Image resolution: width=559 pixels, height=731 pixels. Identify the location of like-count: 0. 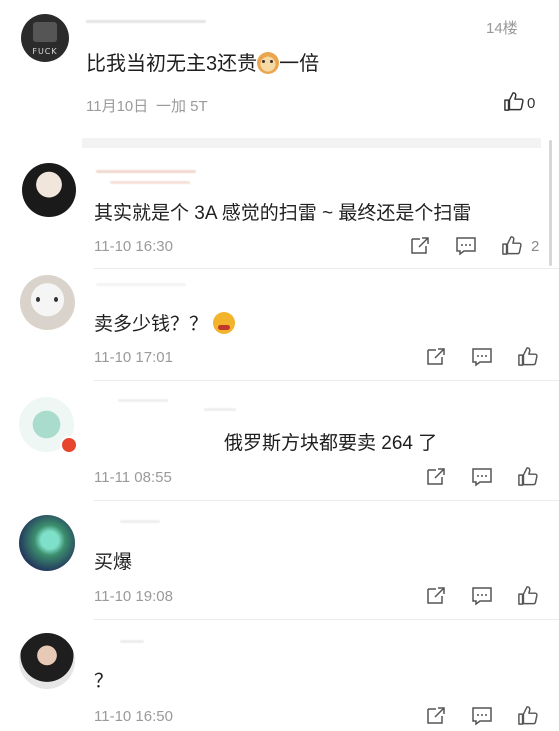
(531, 103).